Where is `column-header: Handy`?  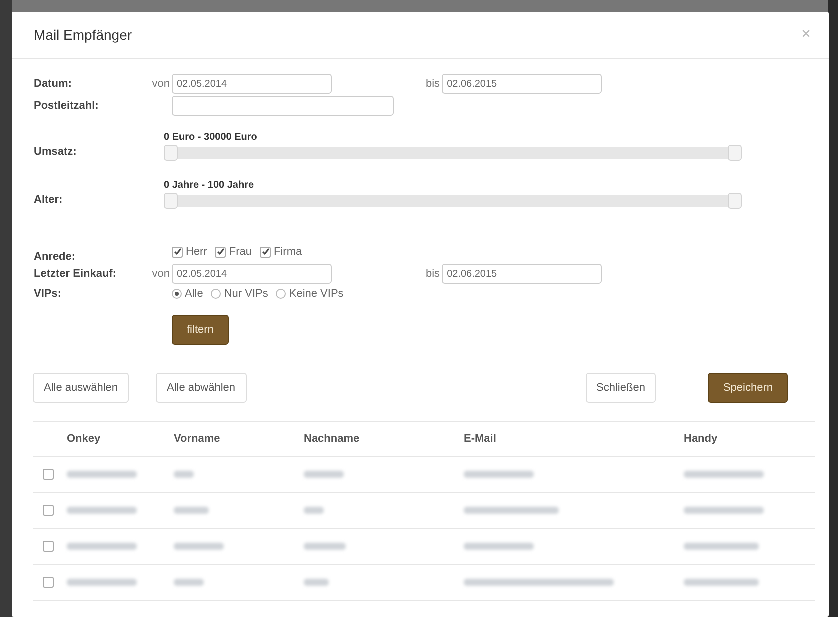 column-header: Handy is located at coordinates (701, 439).